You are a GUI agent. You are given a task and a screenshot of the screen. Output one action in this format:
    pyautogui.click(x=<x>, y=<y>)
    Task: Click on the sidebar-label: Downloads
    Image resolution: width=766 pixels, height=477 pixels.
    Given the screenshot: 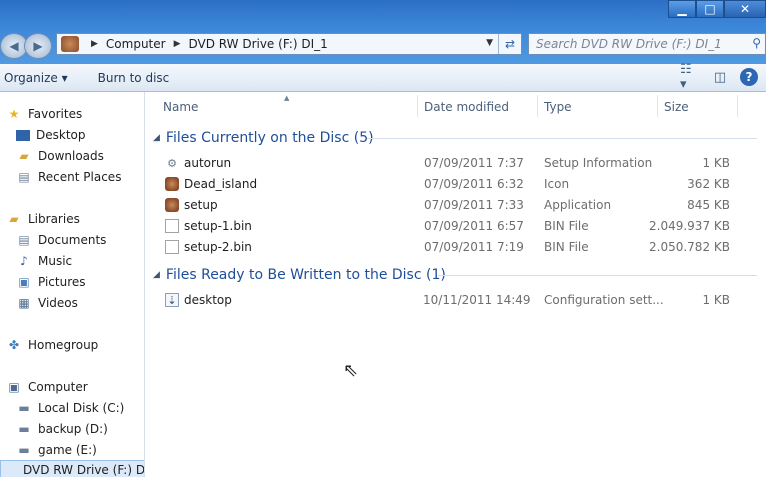 What is the action you would take?
    pyautogui.click(x=71, y=156)
    